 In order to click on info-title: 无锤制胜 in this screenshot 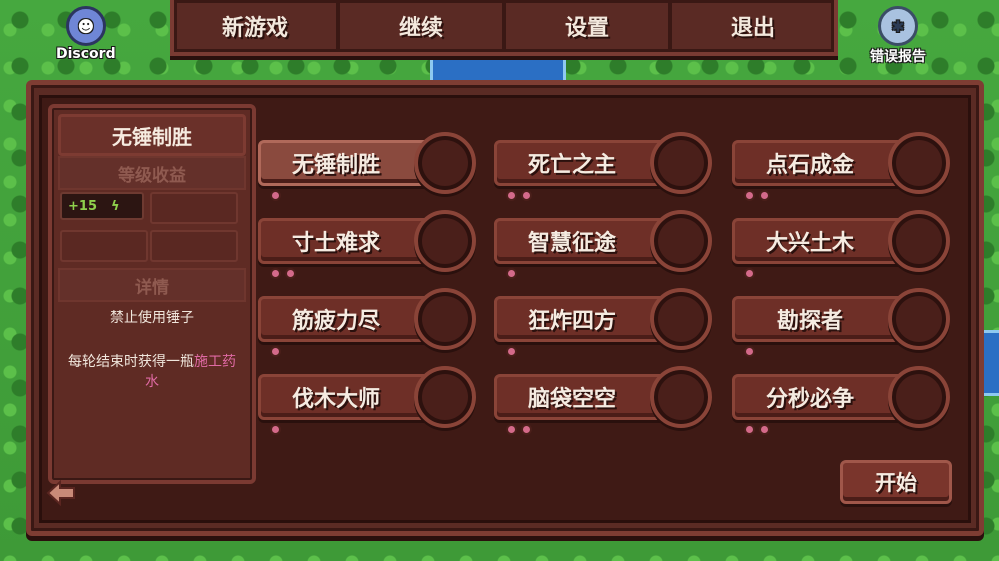, I will do `click(152, 135)`.